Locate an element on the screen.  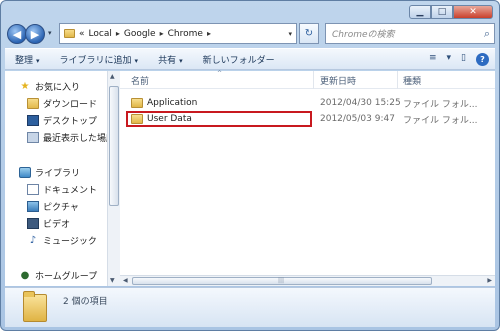
sidebar-item-label: デスクトップ is located at coordinates (70, 121).